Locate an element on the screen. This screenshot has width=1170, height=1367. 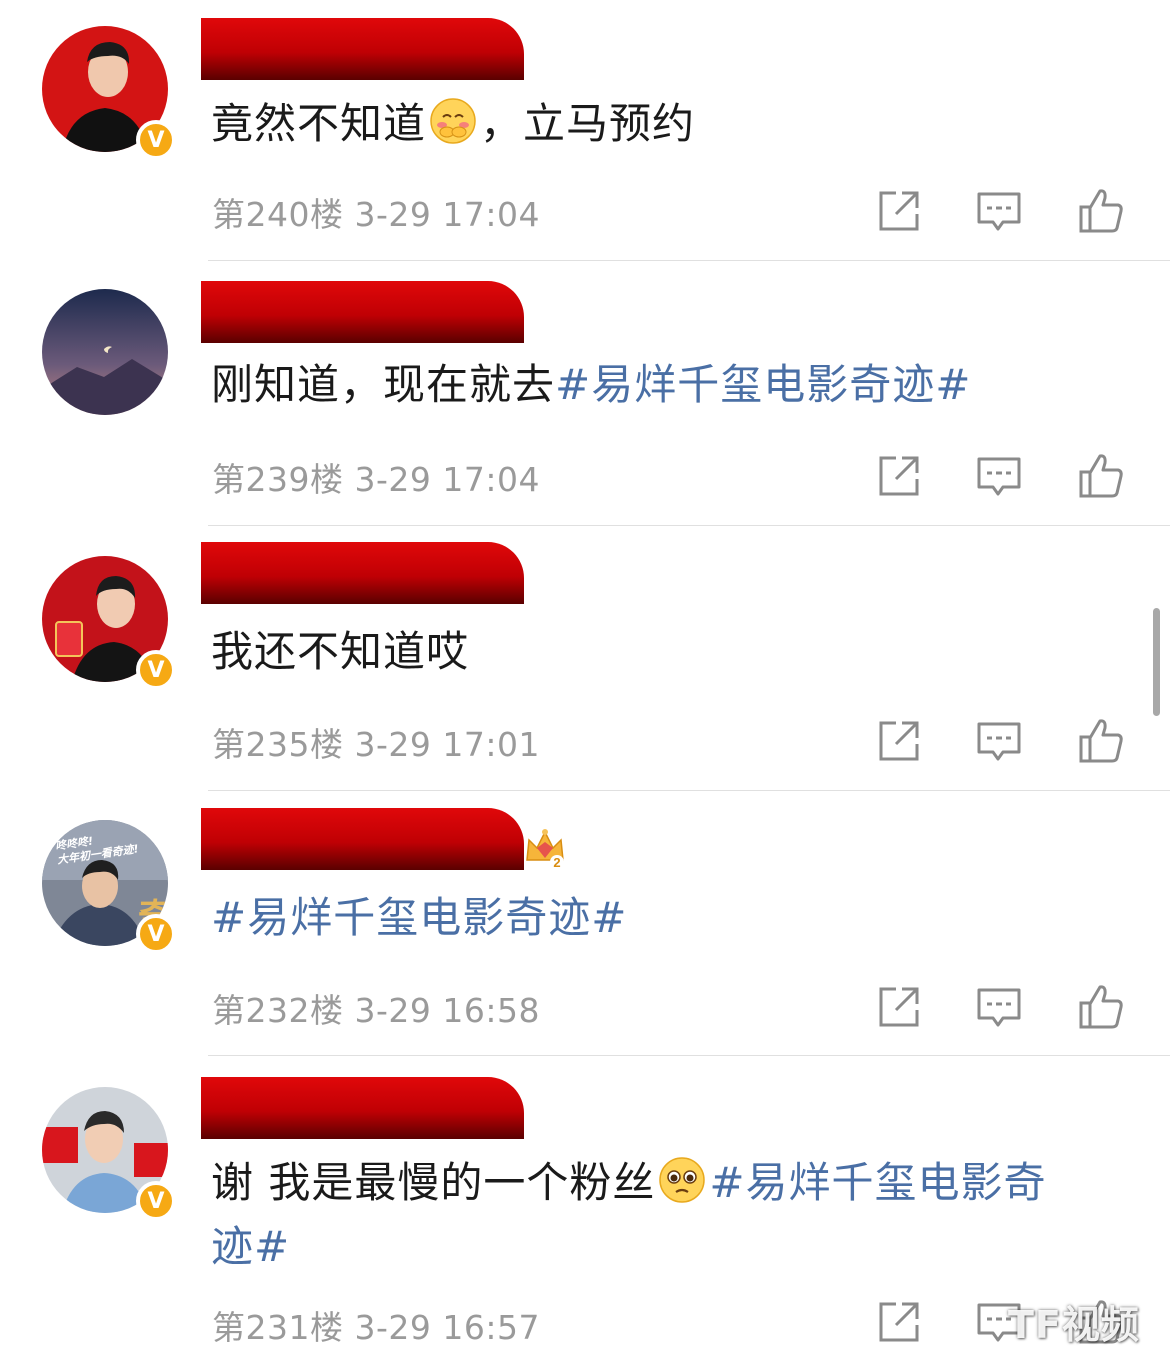
avatar is located at coordinates (105, 352).